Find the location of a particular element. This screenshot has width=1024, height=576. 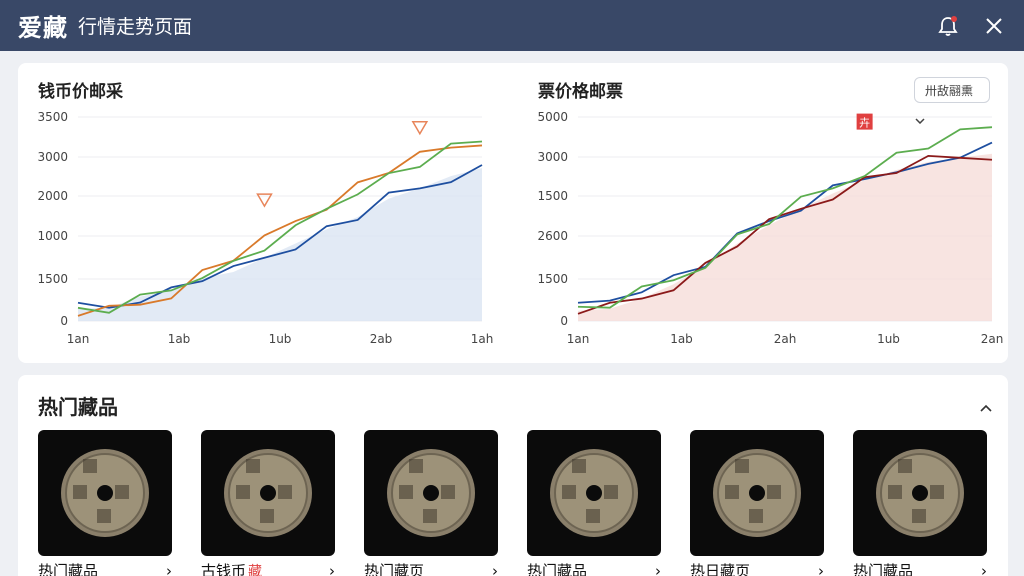

marker-label: 卉 is located at coordinates (864, 123).